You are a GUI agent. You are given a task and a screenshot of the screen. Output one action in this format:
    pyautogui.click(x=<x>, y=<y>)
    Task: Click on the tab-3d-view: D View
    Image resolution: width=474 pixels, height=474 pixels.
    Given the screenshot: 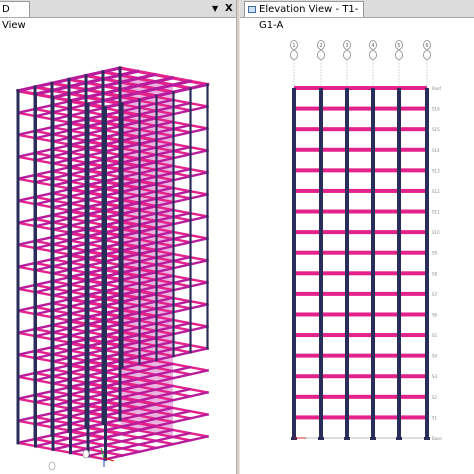 What is the action you would take?
    pyautogui.click(x=15, y=16)
    